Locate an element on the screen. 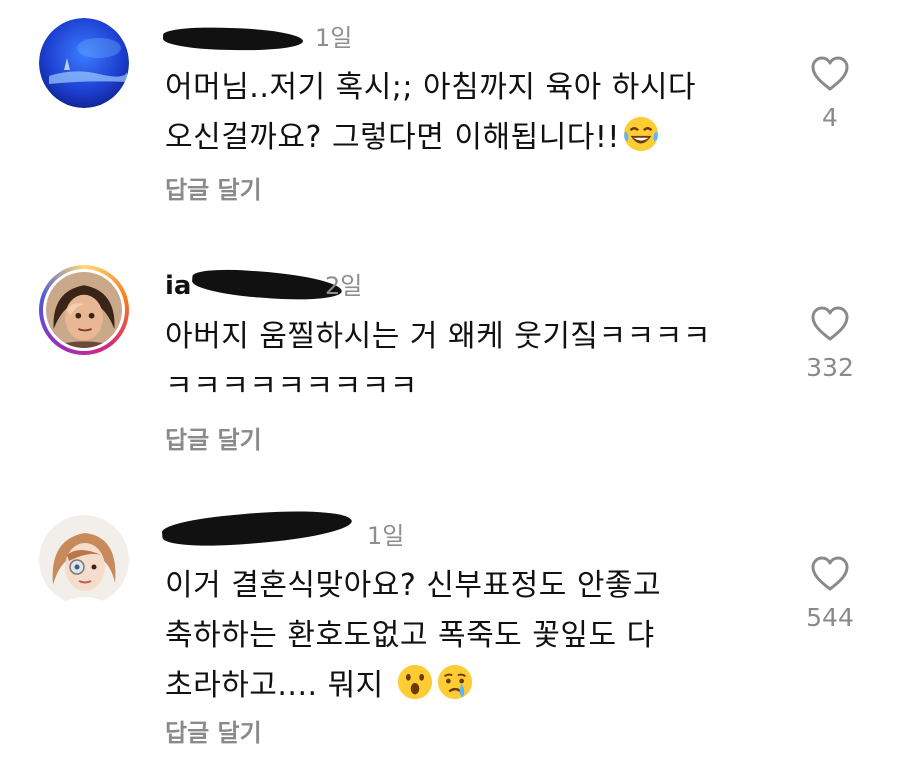 The height and width of the screenshot is (758, 900). comment-text: 아버지 움찔하시는 거 왜케 웃기짘ㅋㅋㅋㅋ ㅋㅋㅋㅋㅋㅋㅋㅋㅋ is located at coordinates (438, 361).